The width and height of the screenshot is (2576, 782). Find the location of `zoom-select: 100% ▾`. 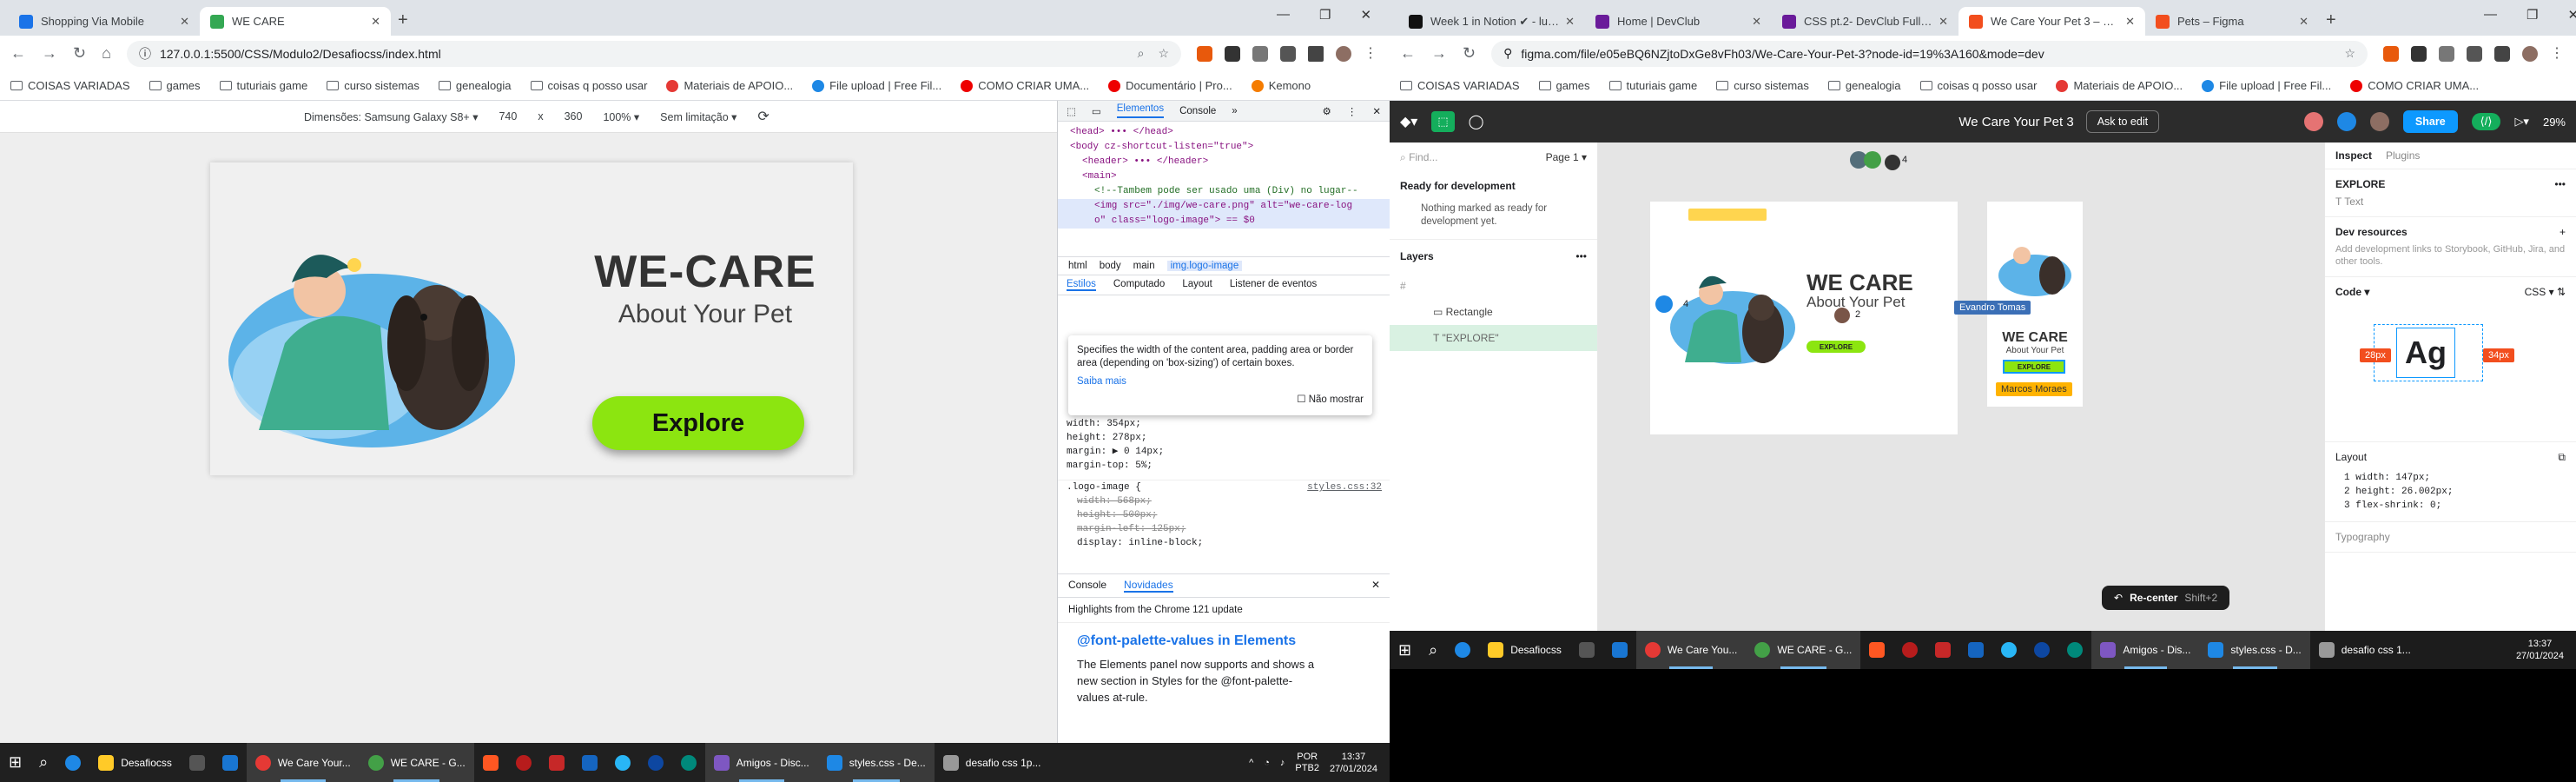

zoom-select: 100% ▾ is located at coordinates (621, 116).